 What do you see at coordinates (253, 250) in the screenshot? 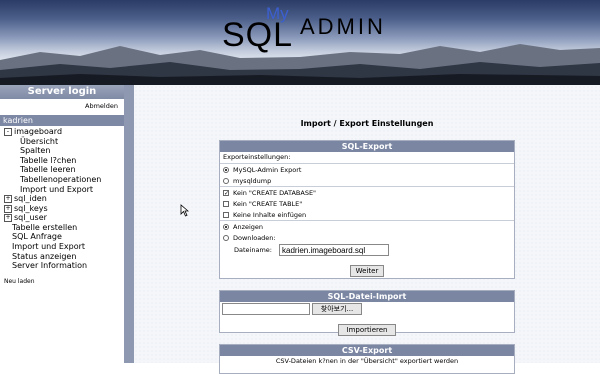
I see `filename-label: Dateiname:` at bounding box center [253, 250].